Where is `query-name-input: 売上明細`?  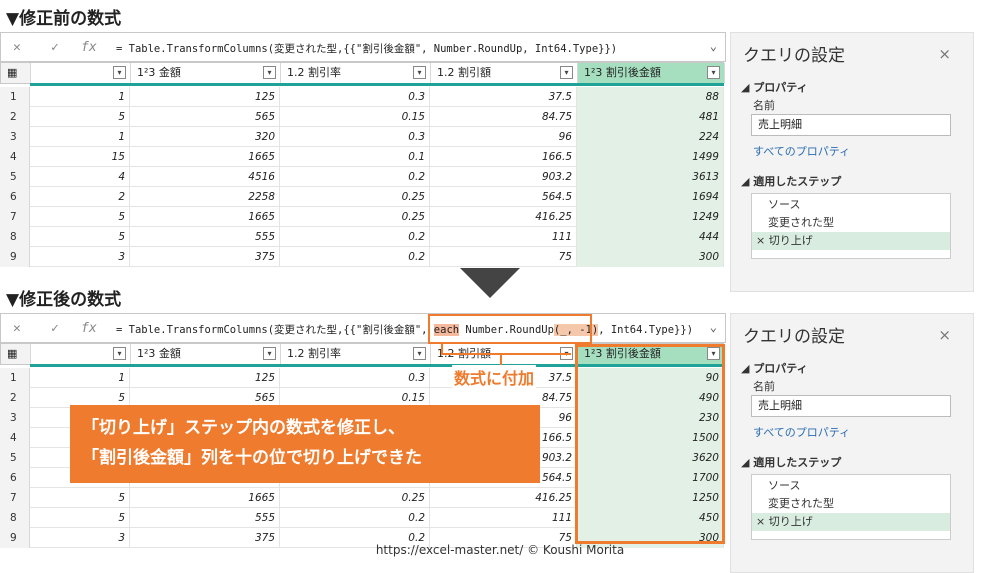
query-name-input: 売上明細 is located at coordinates (851, 406).